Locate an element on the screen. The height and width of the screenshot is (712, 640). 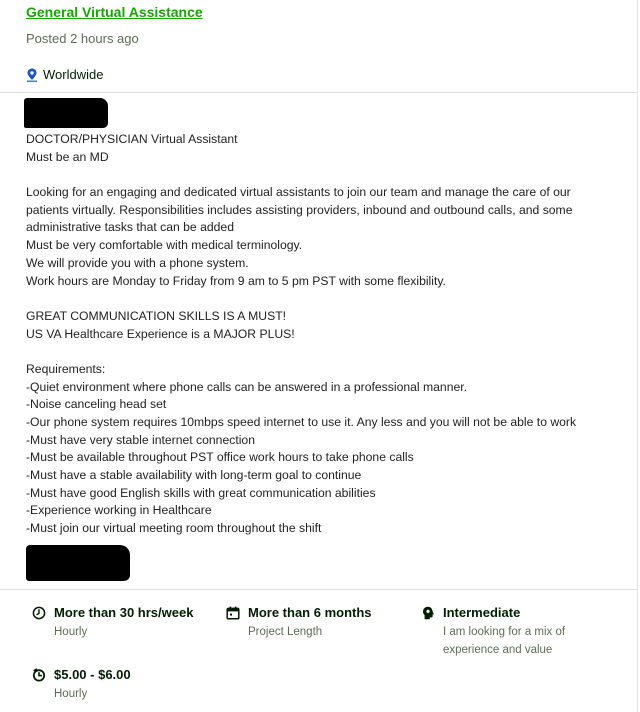
duration-title: More than 6 months is located at coordinates (310, 612).